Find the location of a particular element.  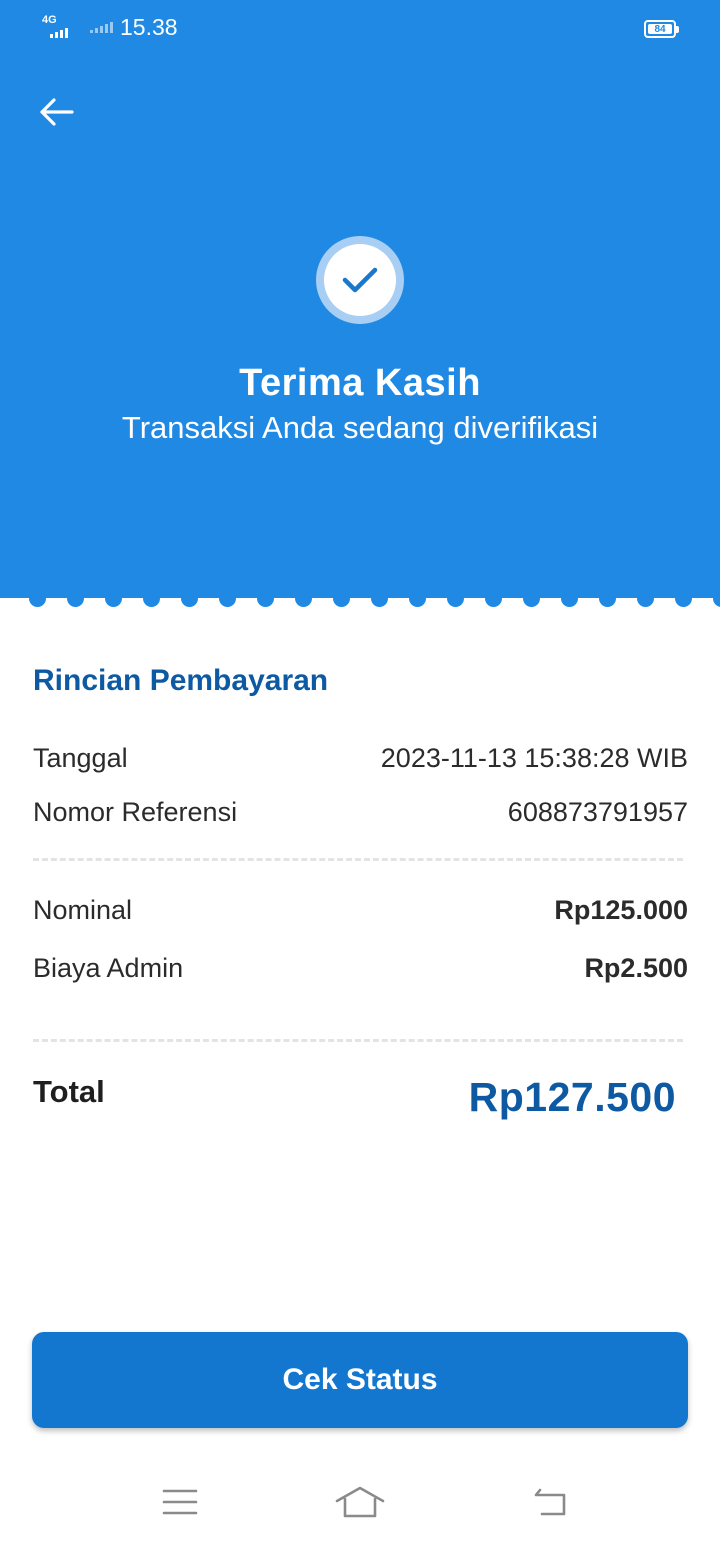

total-value: Rp127.500 is located at coordinates (572, 1097).